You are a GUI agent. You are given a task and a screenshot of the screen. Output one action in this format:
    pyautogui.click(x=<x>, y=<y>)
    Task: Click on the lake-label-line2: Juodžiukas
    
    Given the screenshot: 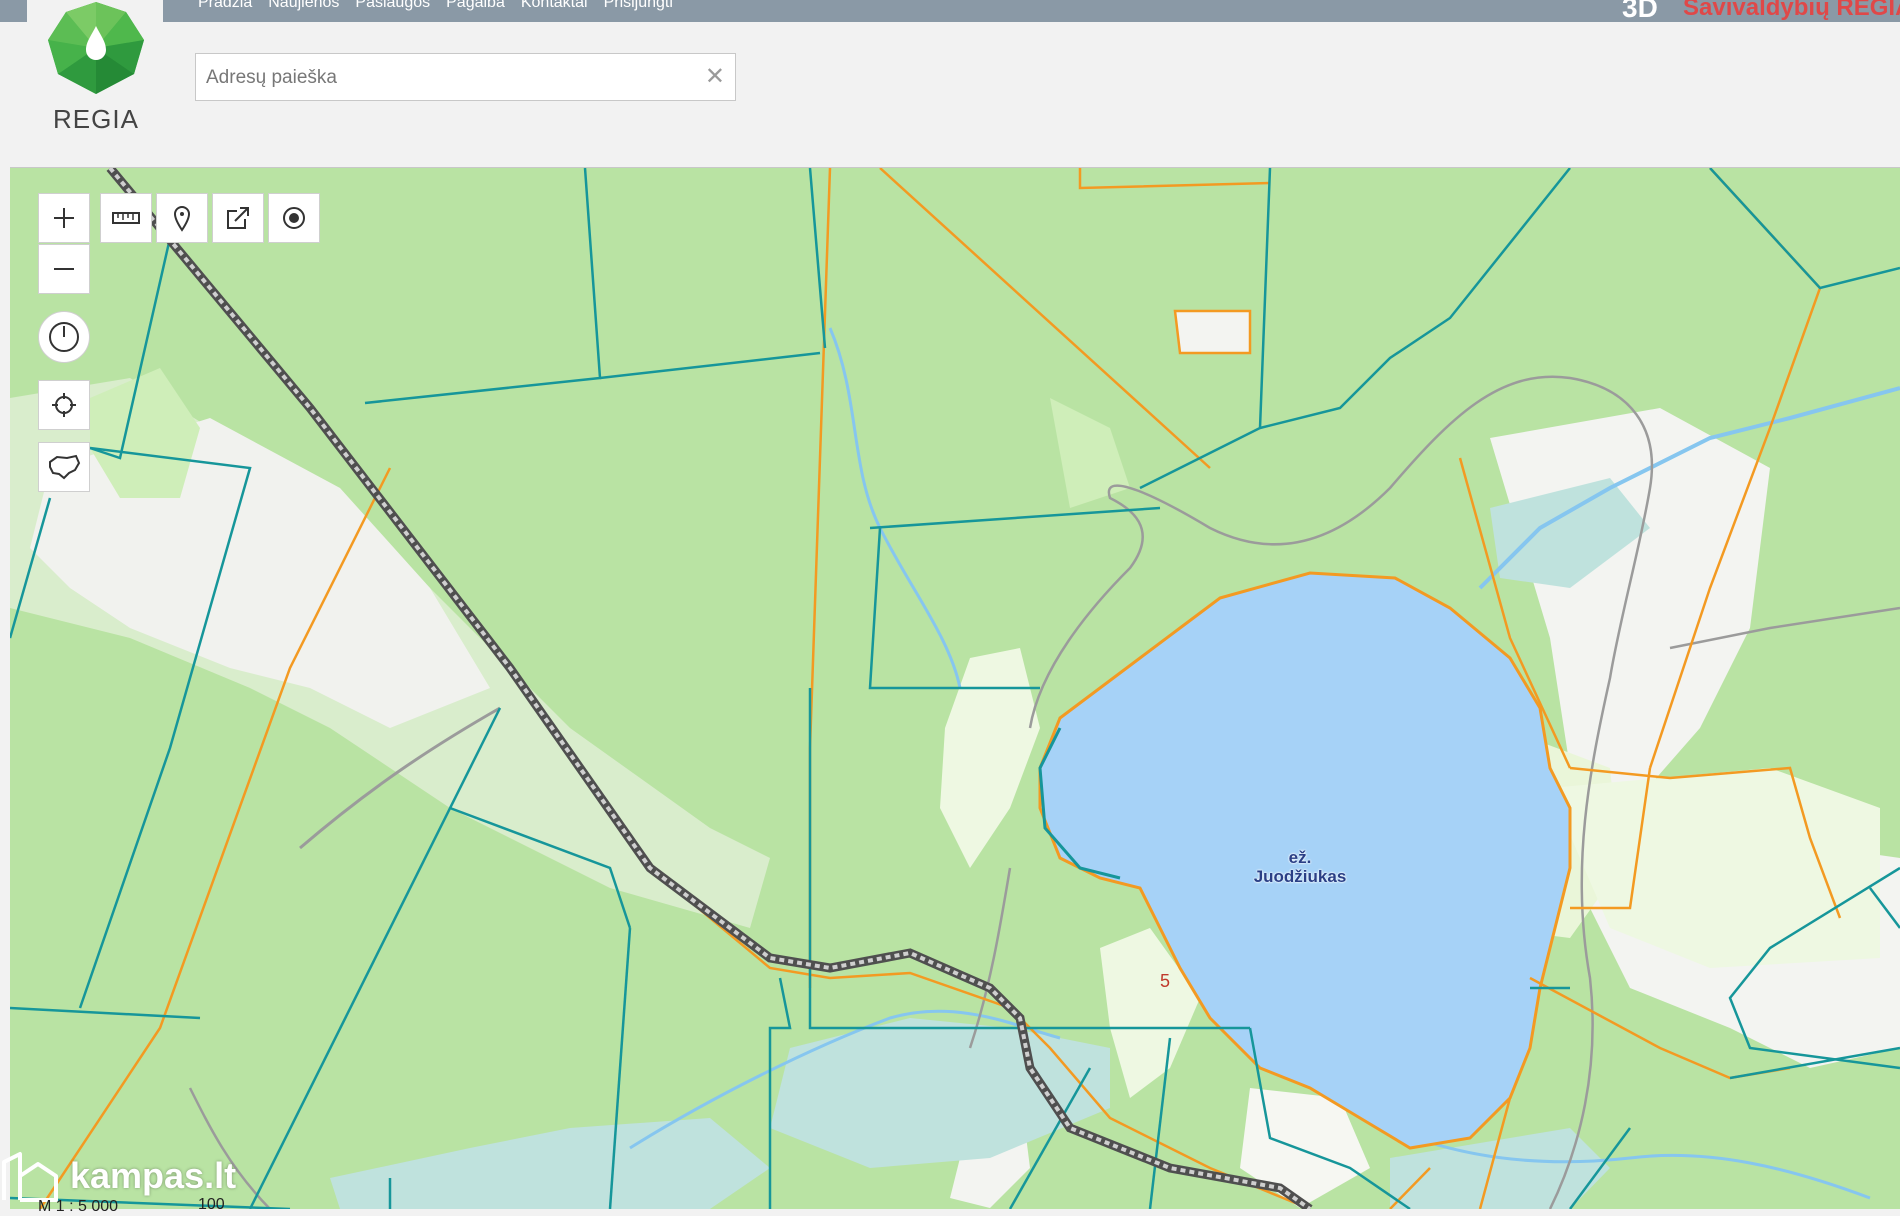 What is the action you would take?
    pyautogui.click(x=1300, y=876)
    